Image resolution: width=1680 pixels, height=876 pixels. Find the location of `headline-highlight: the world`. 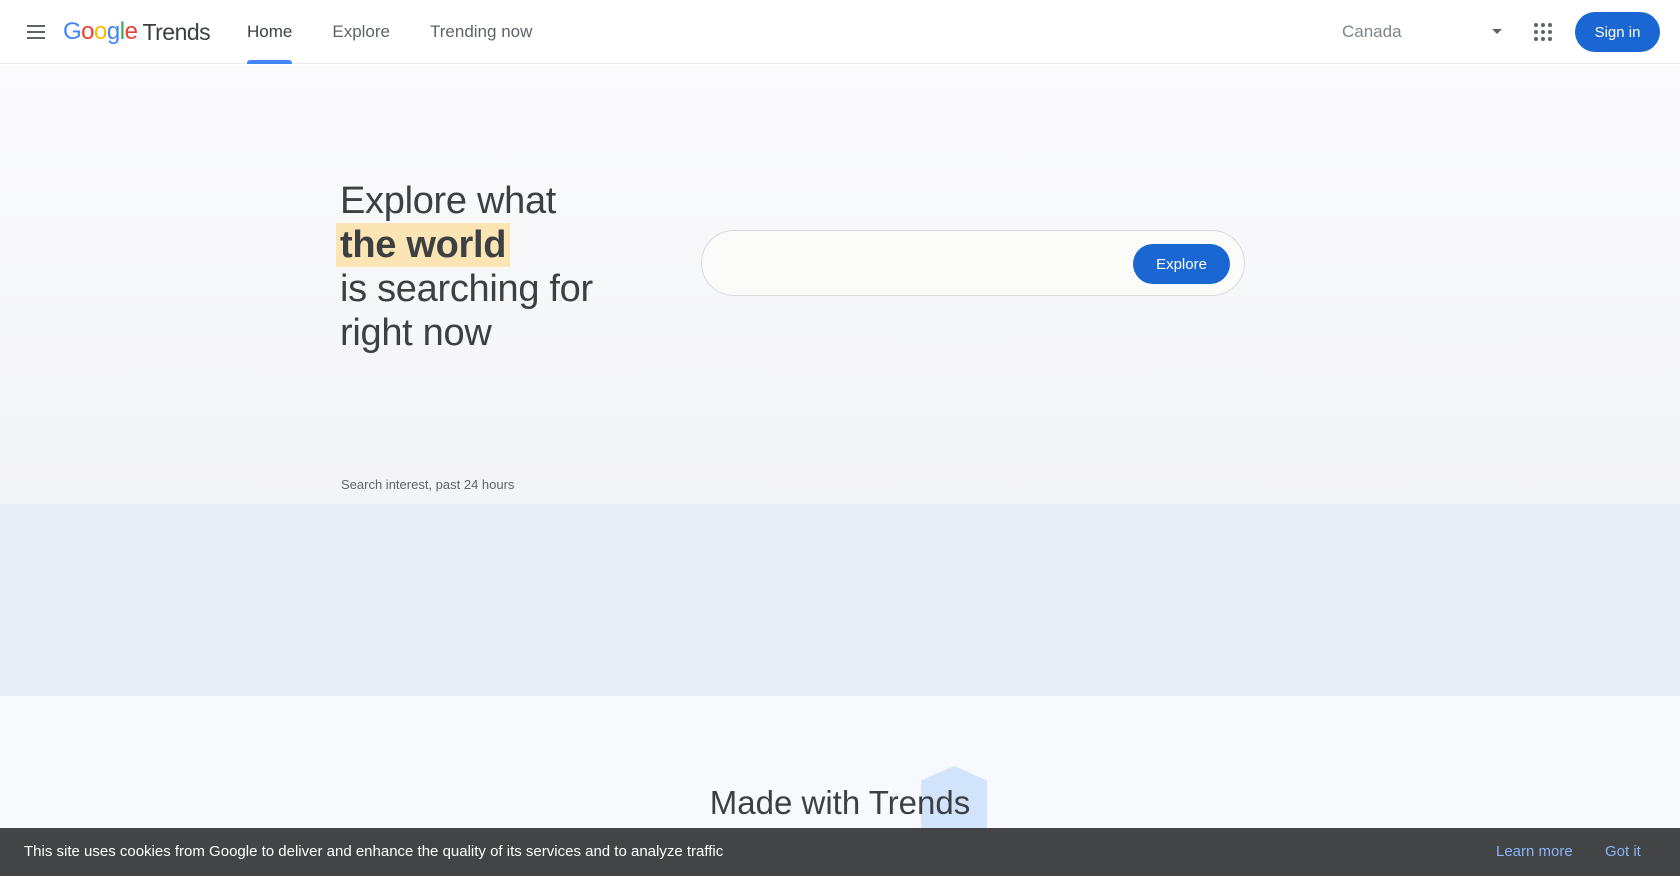

headline-highlight: the world is located at coordinates (423, 245).